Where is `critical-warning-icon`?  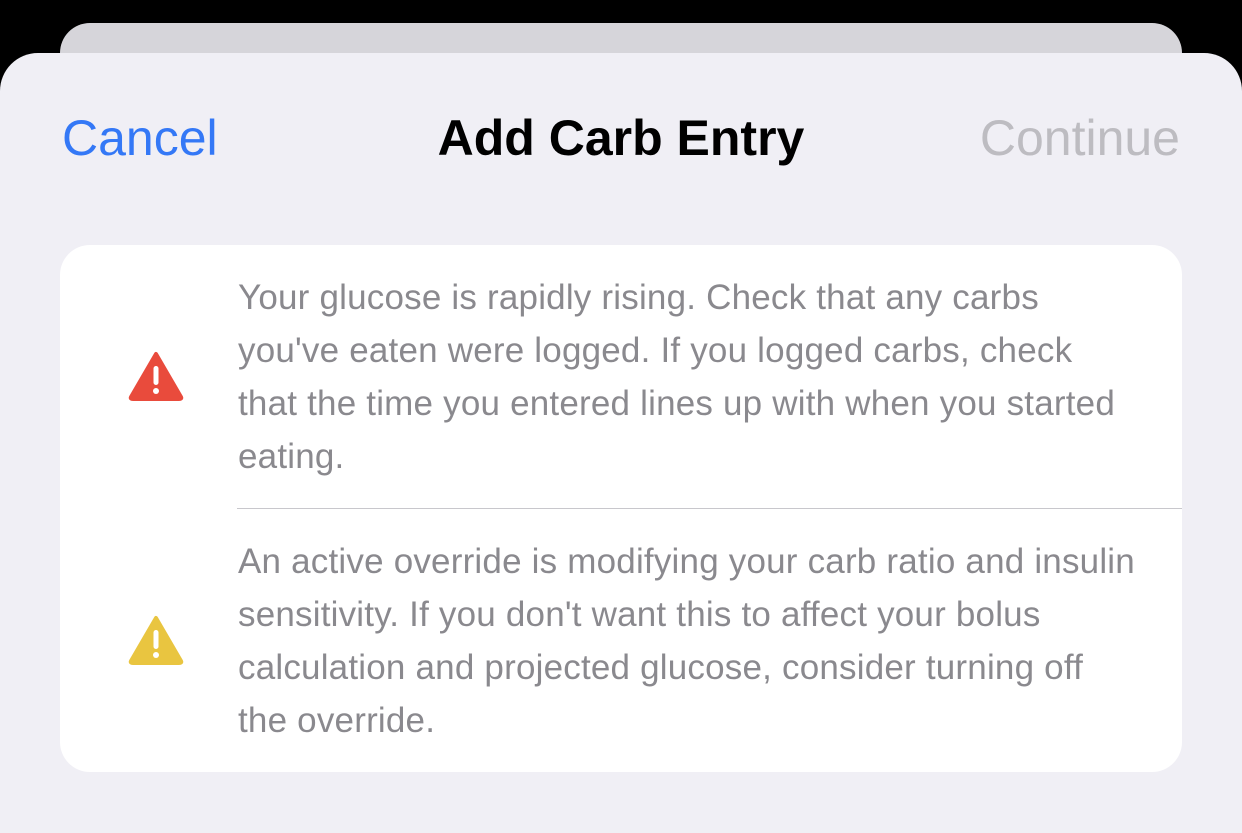
critical-warning-icon is located at coordinates (156, 376).